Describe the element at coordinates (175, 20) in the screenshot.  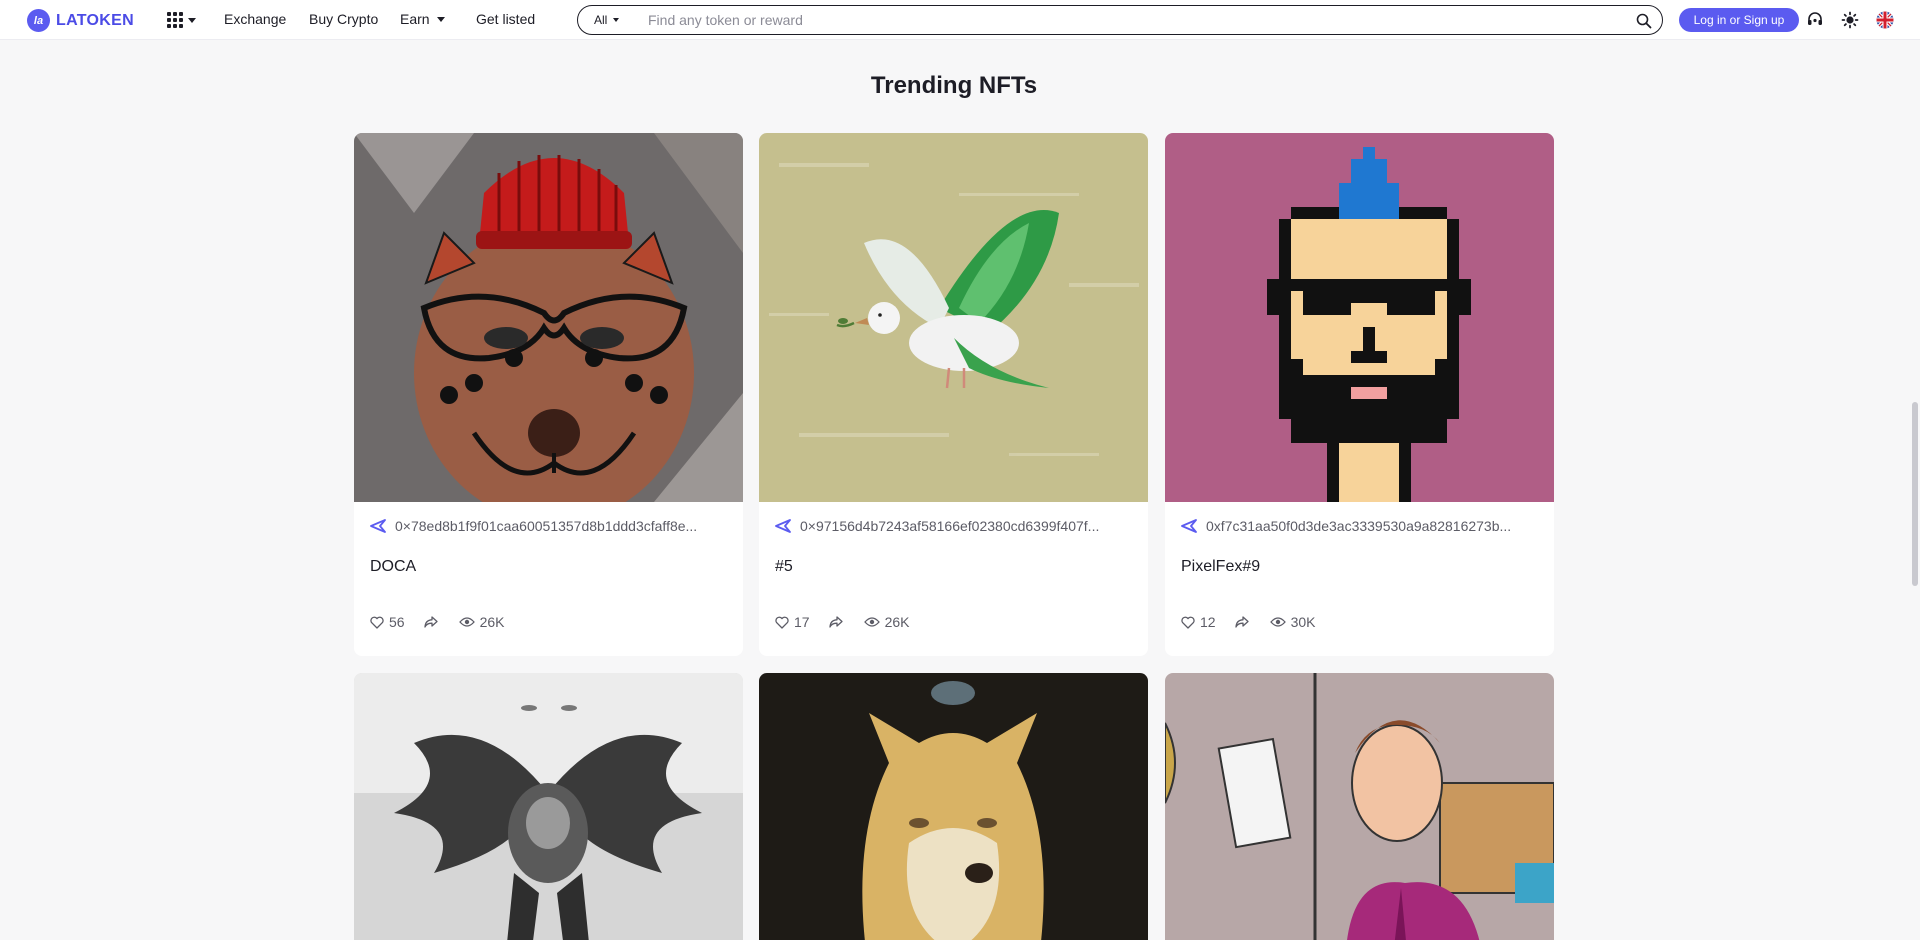
I see `apps-grid-icon` at that location.